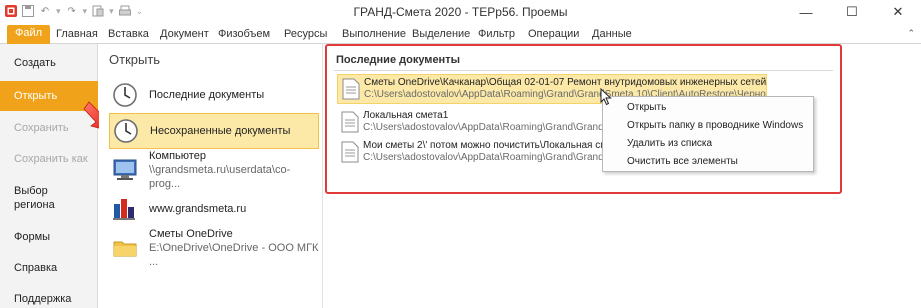 This screenshot has height=308, width=921. Describe the element at coordinates (29, 34) in the screenshot. I see `tab-file: Файл` at that location.